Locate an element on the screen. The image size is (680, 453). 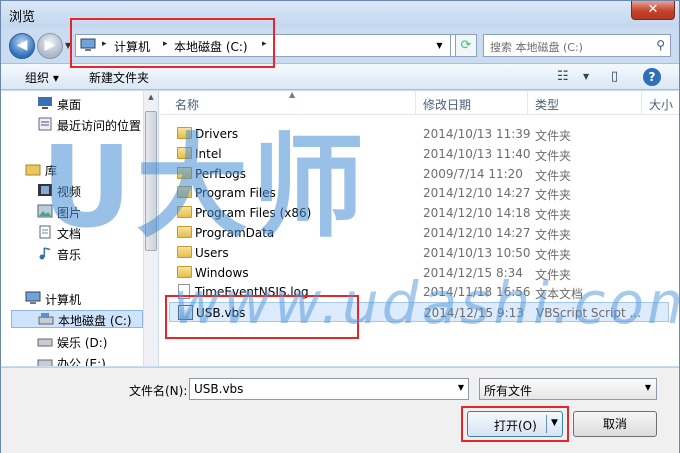
file-row: ProgramData 2014/12/10 14:27 文件夹 is located at coordinates (419, 233).